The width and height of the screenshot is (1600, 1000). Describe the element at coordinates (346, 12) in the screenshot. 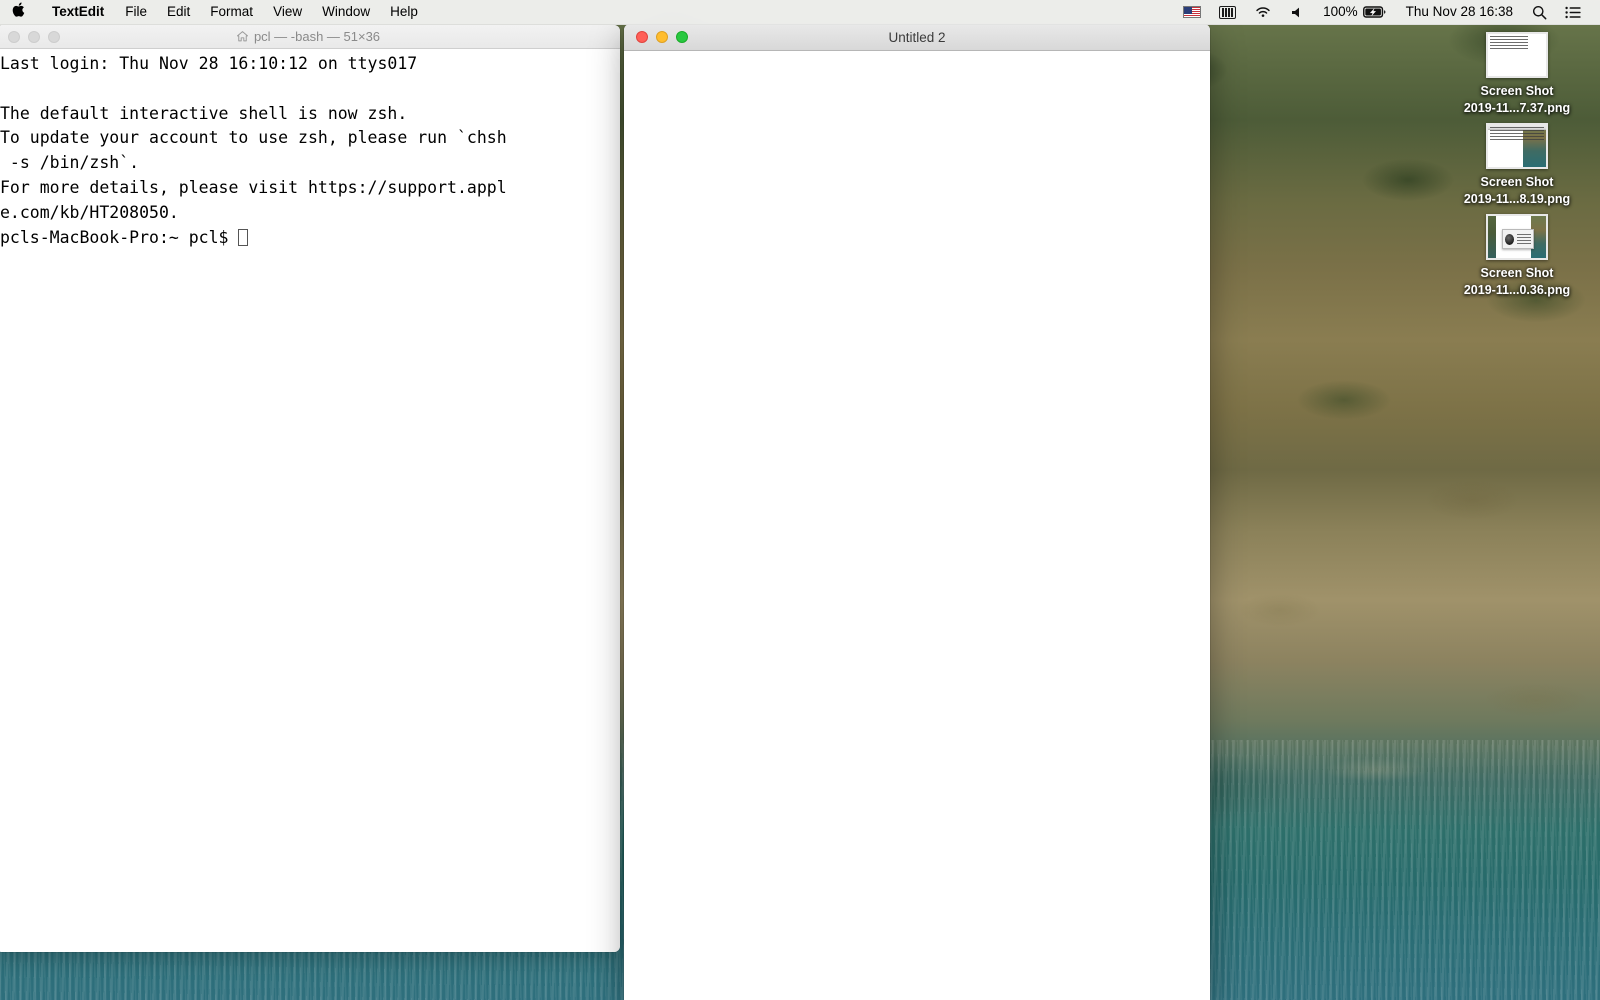

I see `menu-item-window: Window` at that location.